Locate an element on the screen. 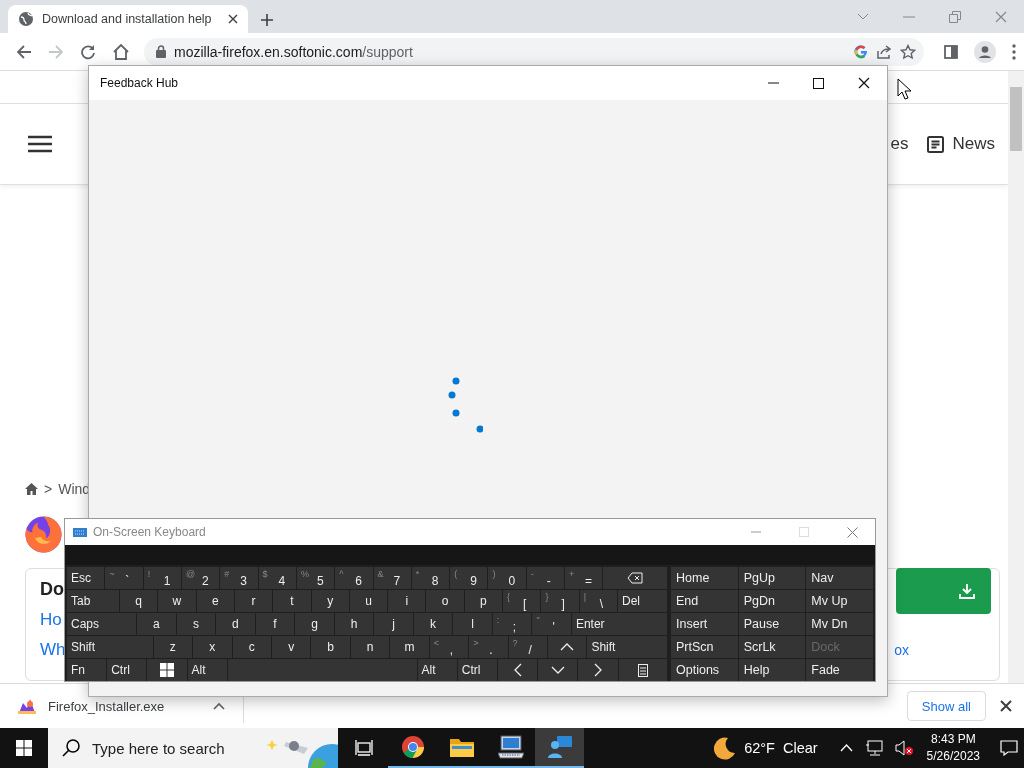 This screenshot has width=1024, height=768. star-icon is located at coordinates (908, 51).